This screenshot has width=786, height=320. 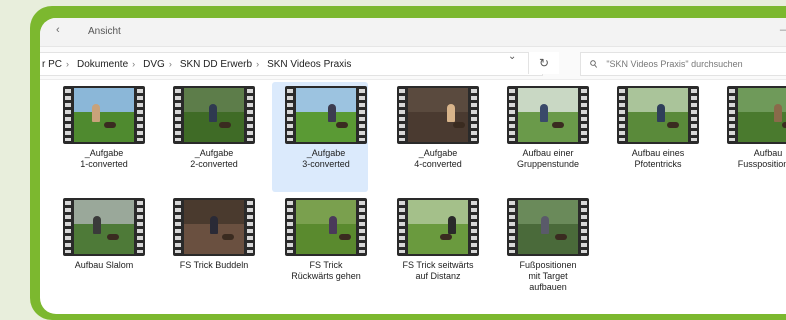 I want to click on chevron-left-icon: ‹, so click(x=58, y=30).